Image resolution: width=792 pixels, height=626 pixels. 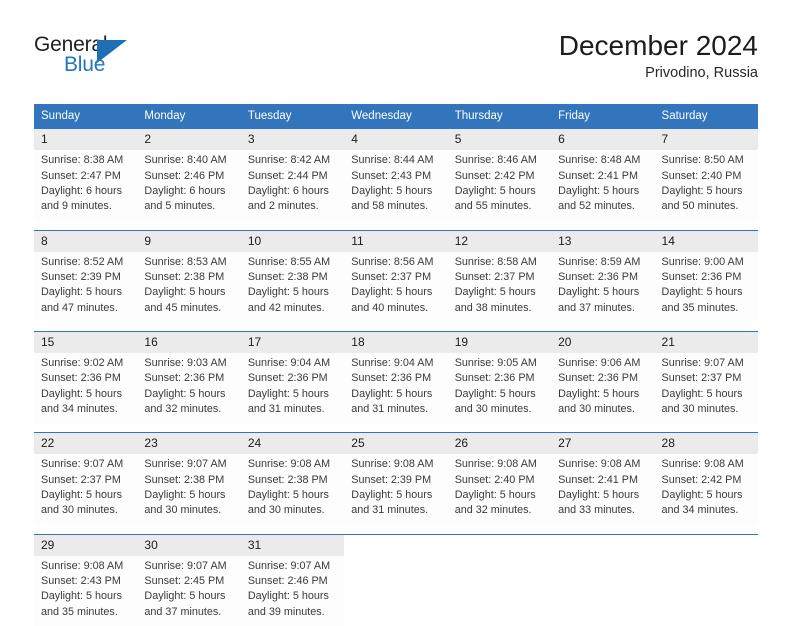 I want to click on sunrise-text: Sunrise: 9:00 AM, so click(x=702, y=261).